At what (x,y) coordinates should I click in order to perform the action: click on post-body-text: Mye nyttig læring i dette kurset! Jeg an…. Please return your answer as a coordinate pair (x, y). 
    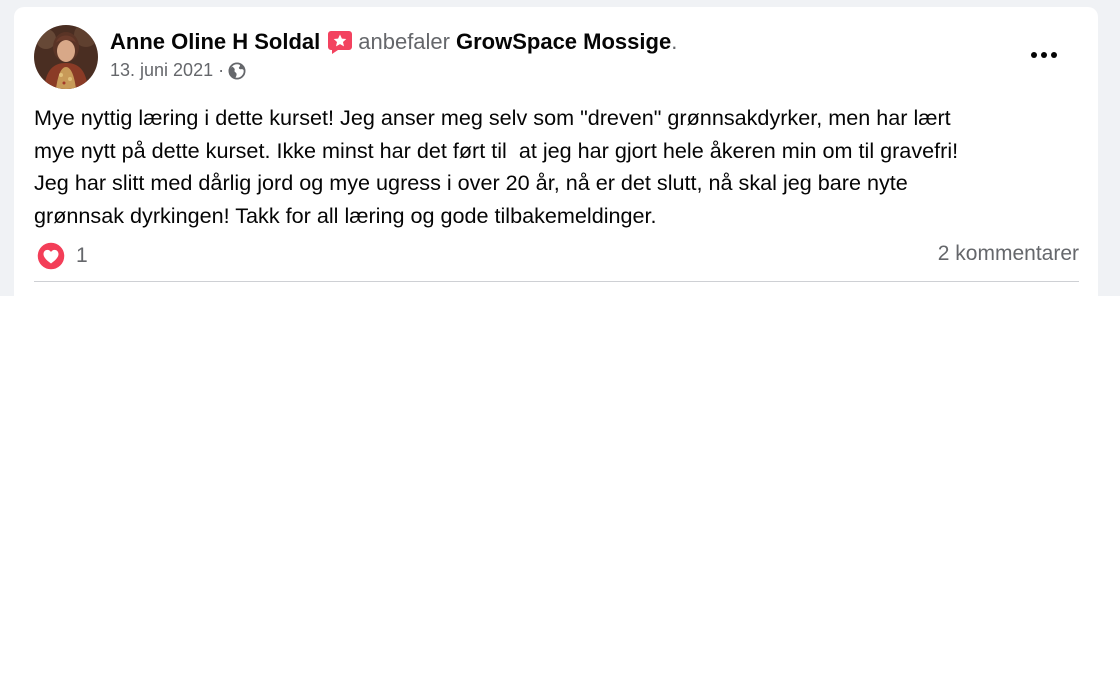
    Looking at the image, I should click on (496, 166).